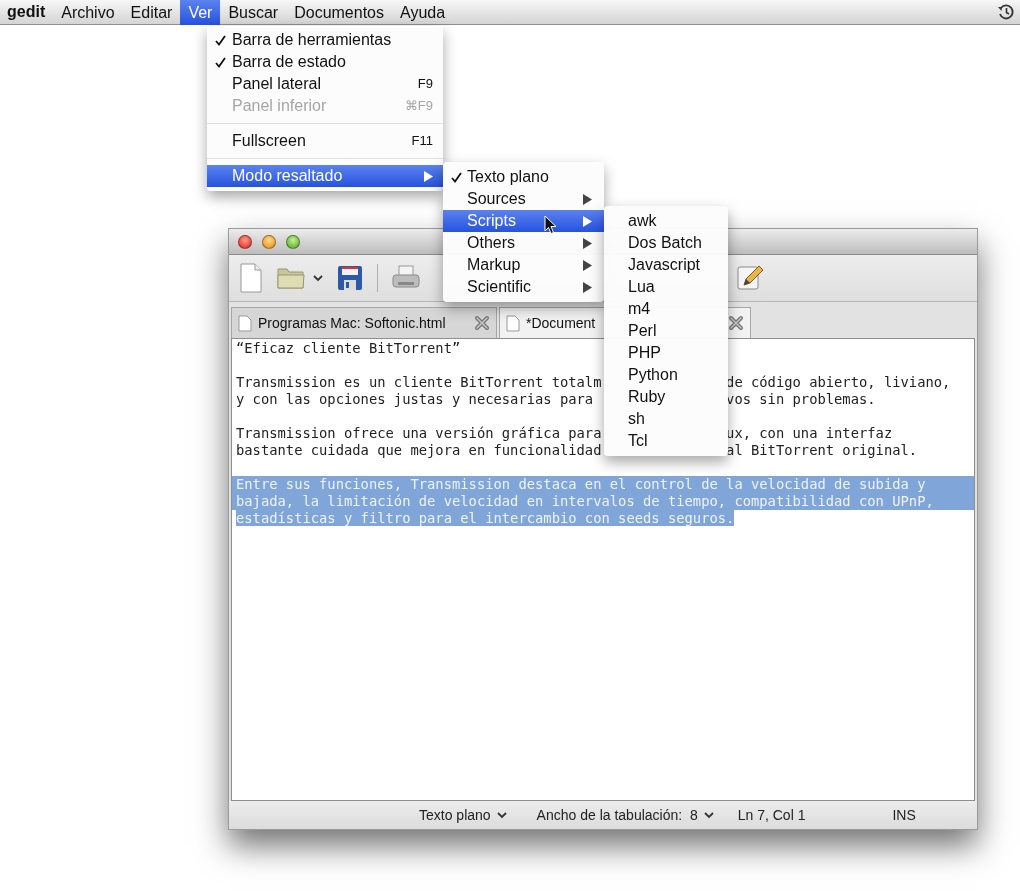  I want to click on insert-mode: INS, so click(904, 815).